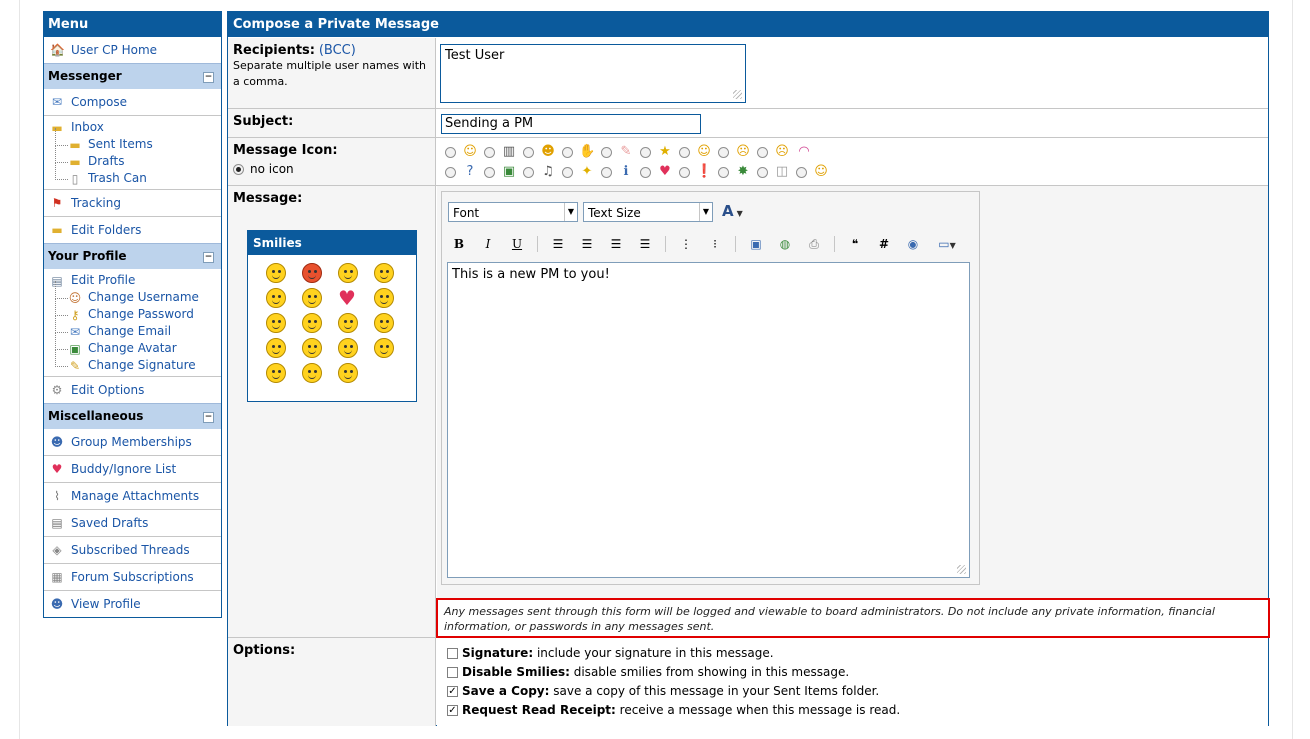 The width and height of the screenshot is (1310, 739). Describe the element at coordinates (593, 73) in the screenshot. I see `recipients-input: Test User` at that location.